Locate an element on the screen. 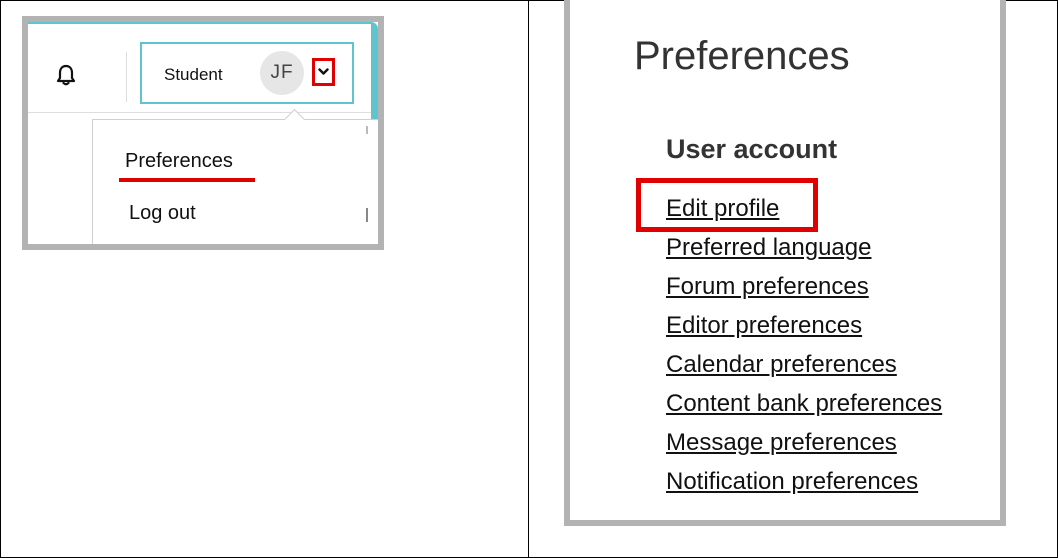 Image resolution: width=1058 pixels, height=558 pixels. link-label: Calendar preferences is located at coordinates (781, 364).